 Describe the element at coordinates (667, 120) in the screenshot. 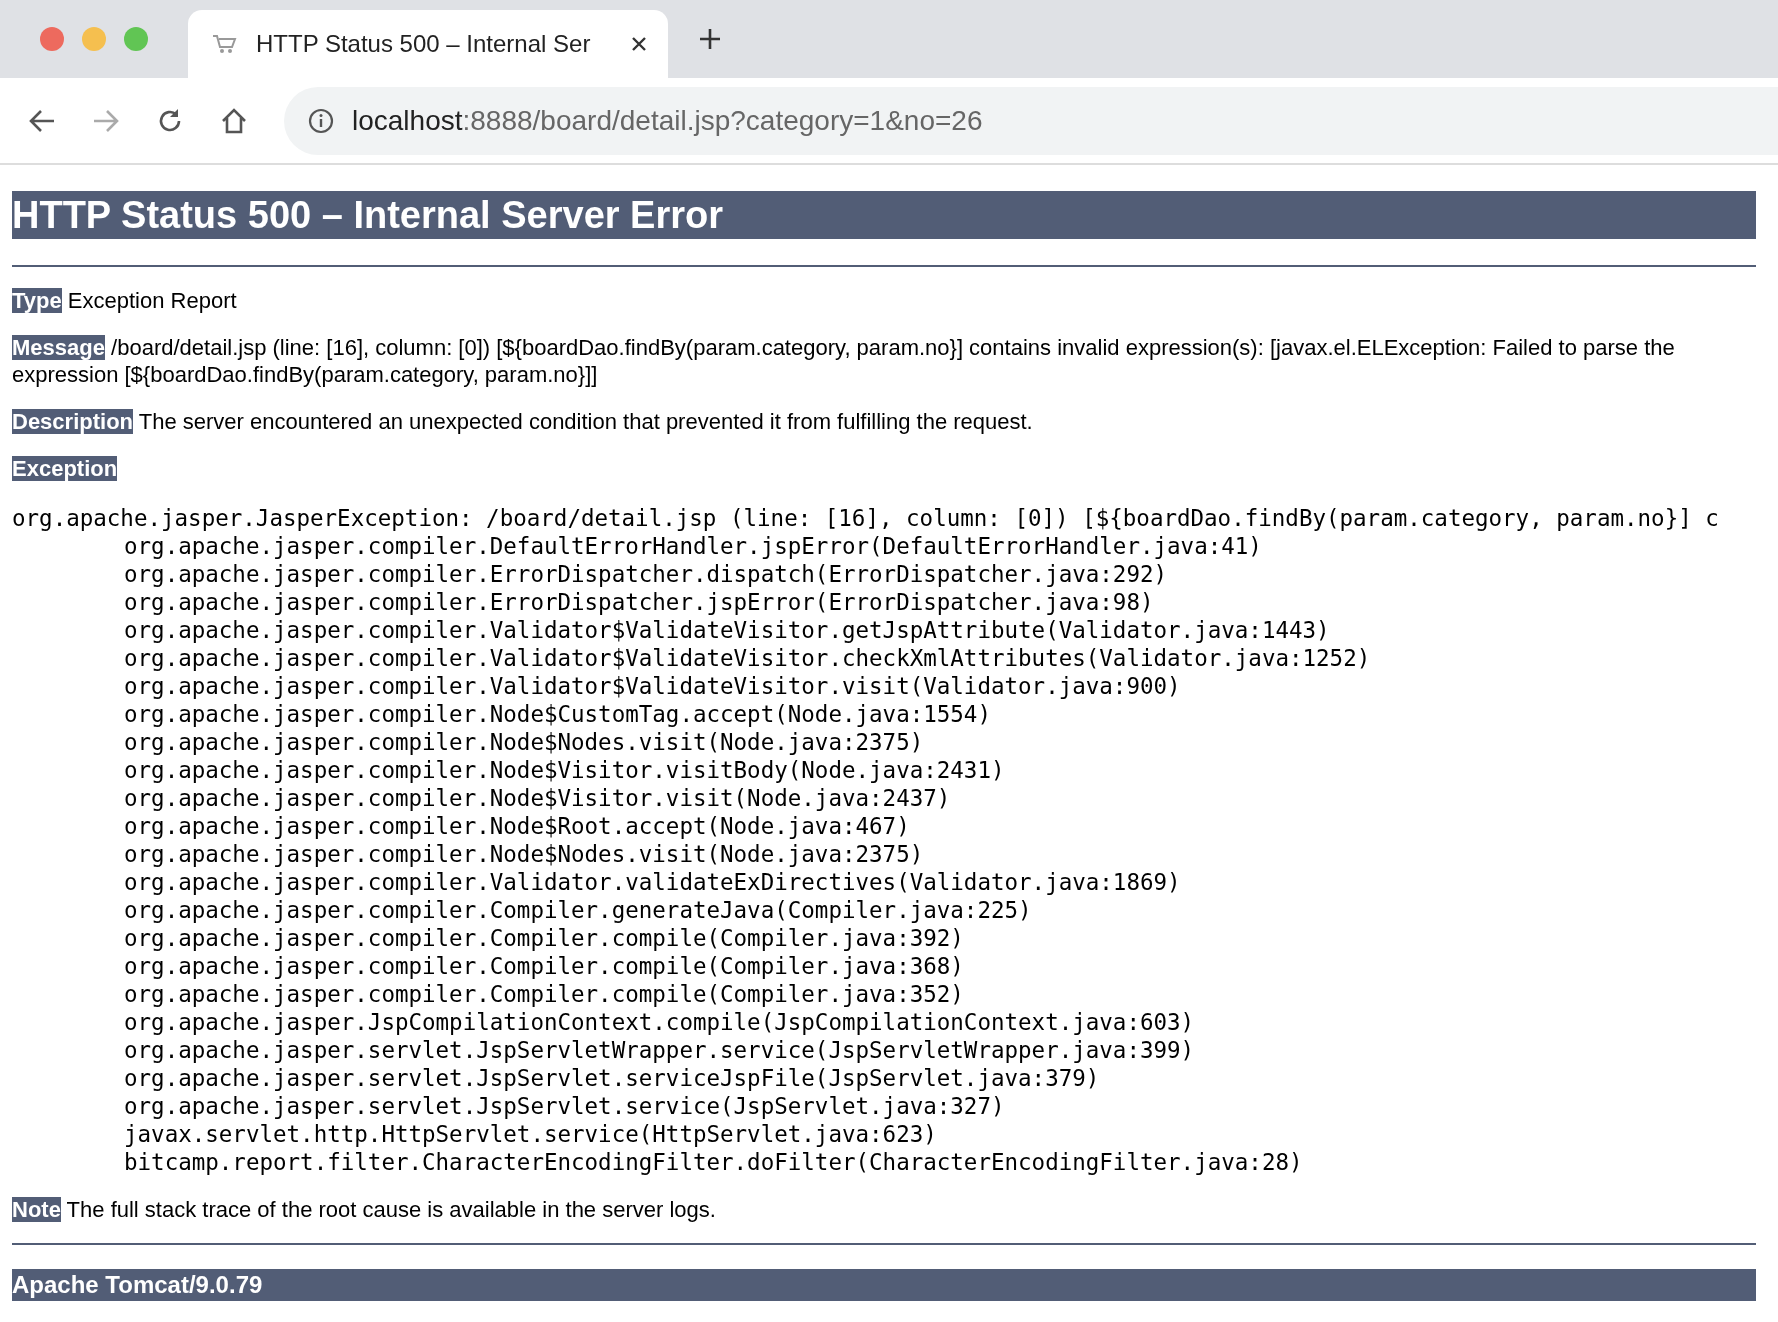

I see `url-text: localhost:8888/board/detail.jsp?category=1&no=26` at that location.